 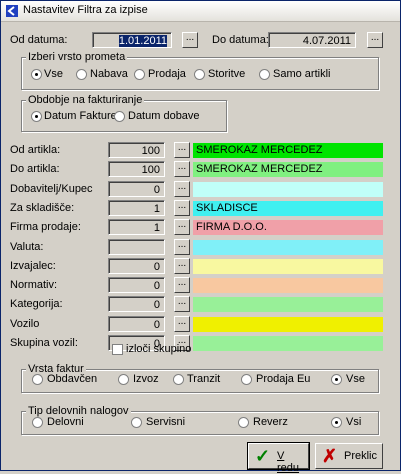 I want to click on nalogi-radio-delovni, so click(x=37, y=422).